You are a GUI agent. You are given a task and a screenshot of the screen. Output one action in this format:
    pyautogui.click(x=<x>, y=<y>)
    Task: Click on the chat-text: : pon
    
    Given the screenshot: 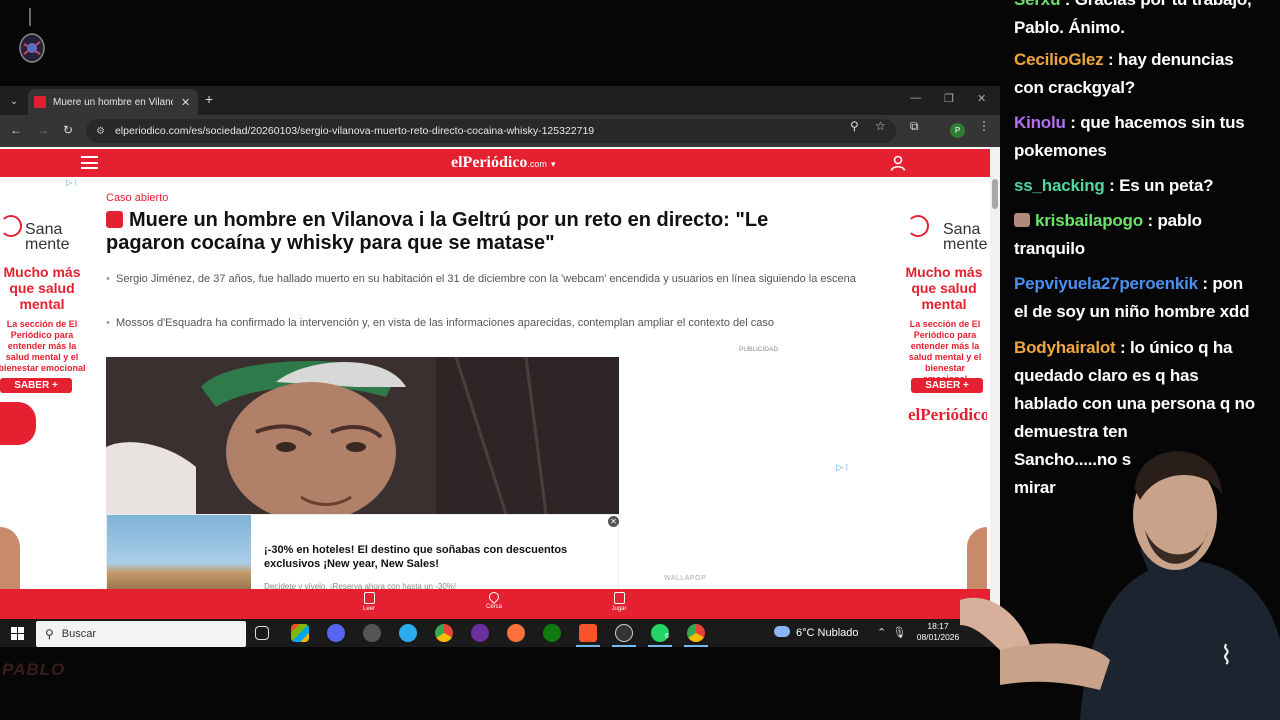 What is the action you would take?
    pyautogui.click(x=1222, y=283)
    